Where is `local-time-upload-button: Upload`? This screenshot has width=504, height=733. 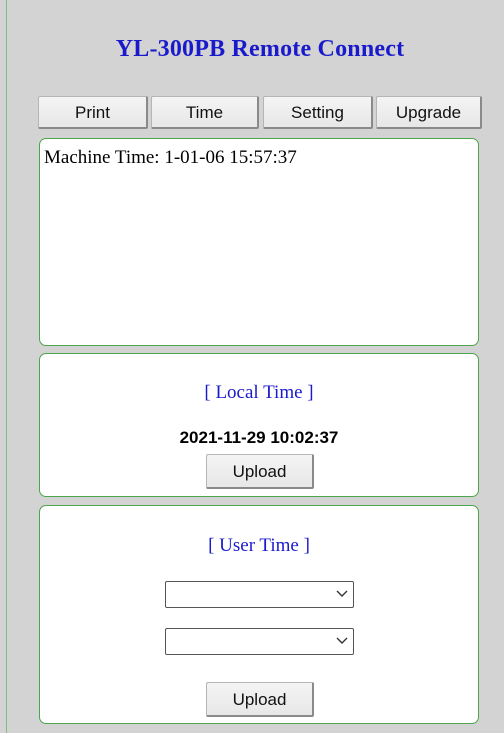 local-time-upload-button: Upload is located at coordinates (260, 471).